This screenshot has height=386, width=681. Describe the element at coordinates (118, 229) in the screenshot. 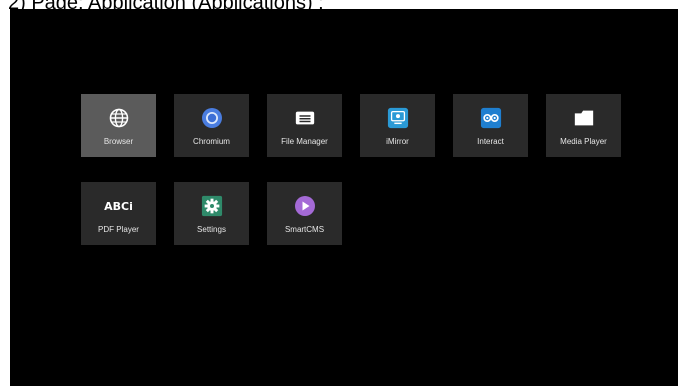

I see `app-label: PDF Player` at that location.